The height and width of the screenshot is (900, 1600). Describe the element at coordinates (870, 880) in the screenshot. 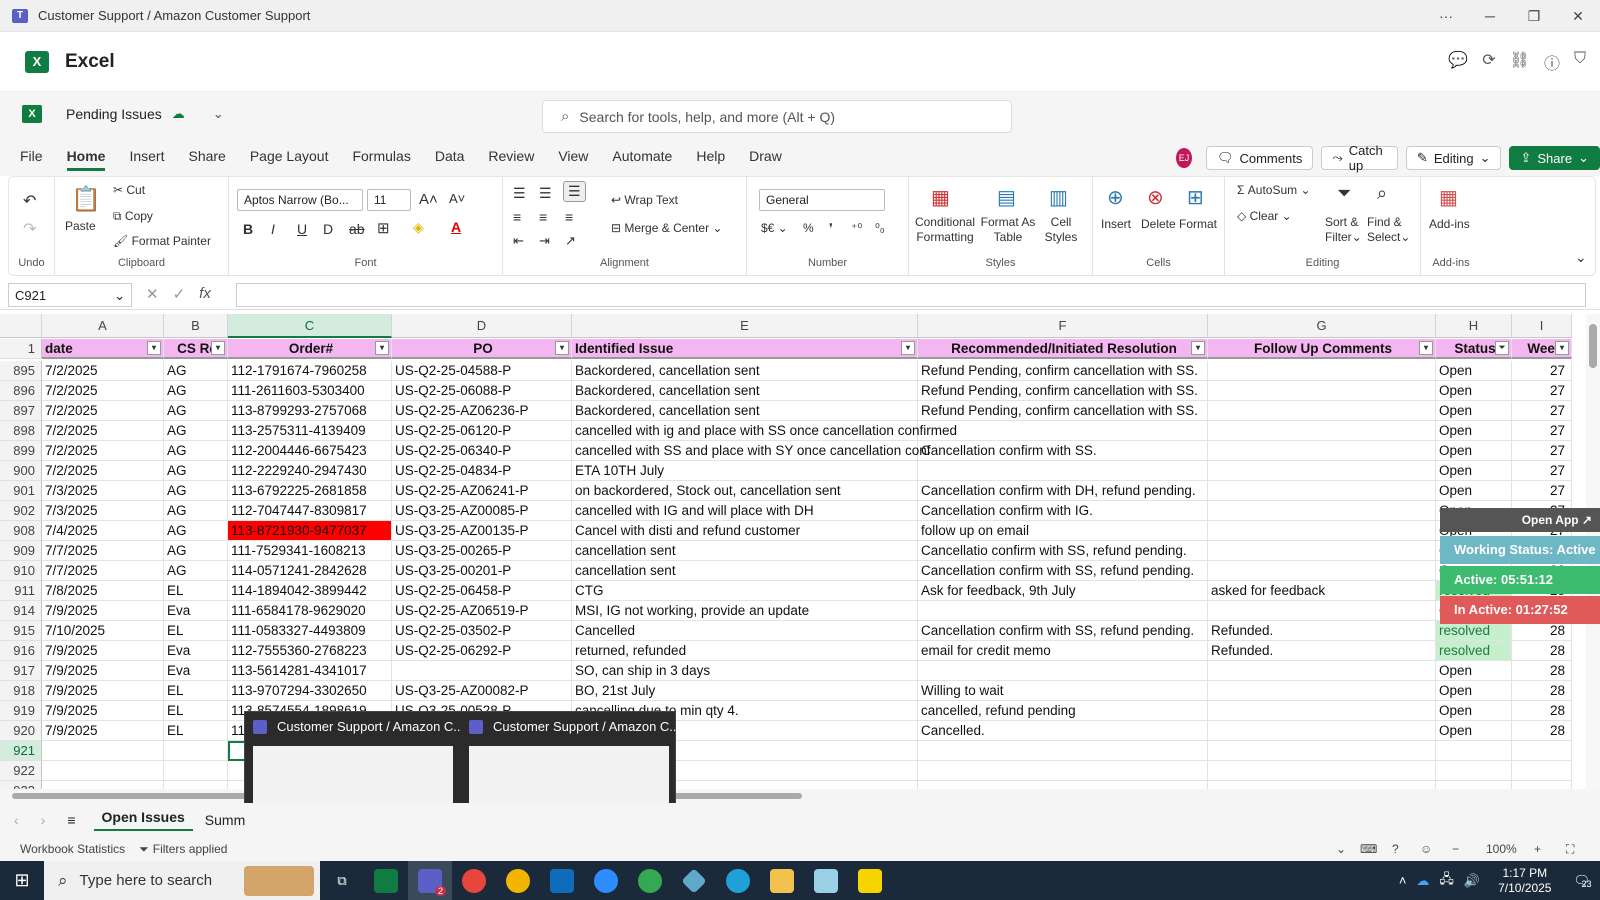

I see `taskbar-sticky-notes` at that location.